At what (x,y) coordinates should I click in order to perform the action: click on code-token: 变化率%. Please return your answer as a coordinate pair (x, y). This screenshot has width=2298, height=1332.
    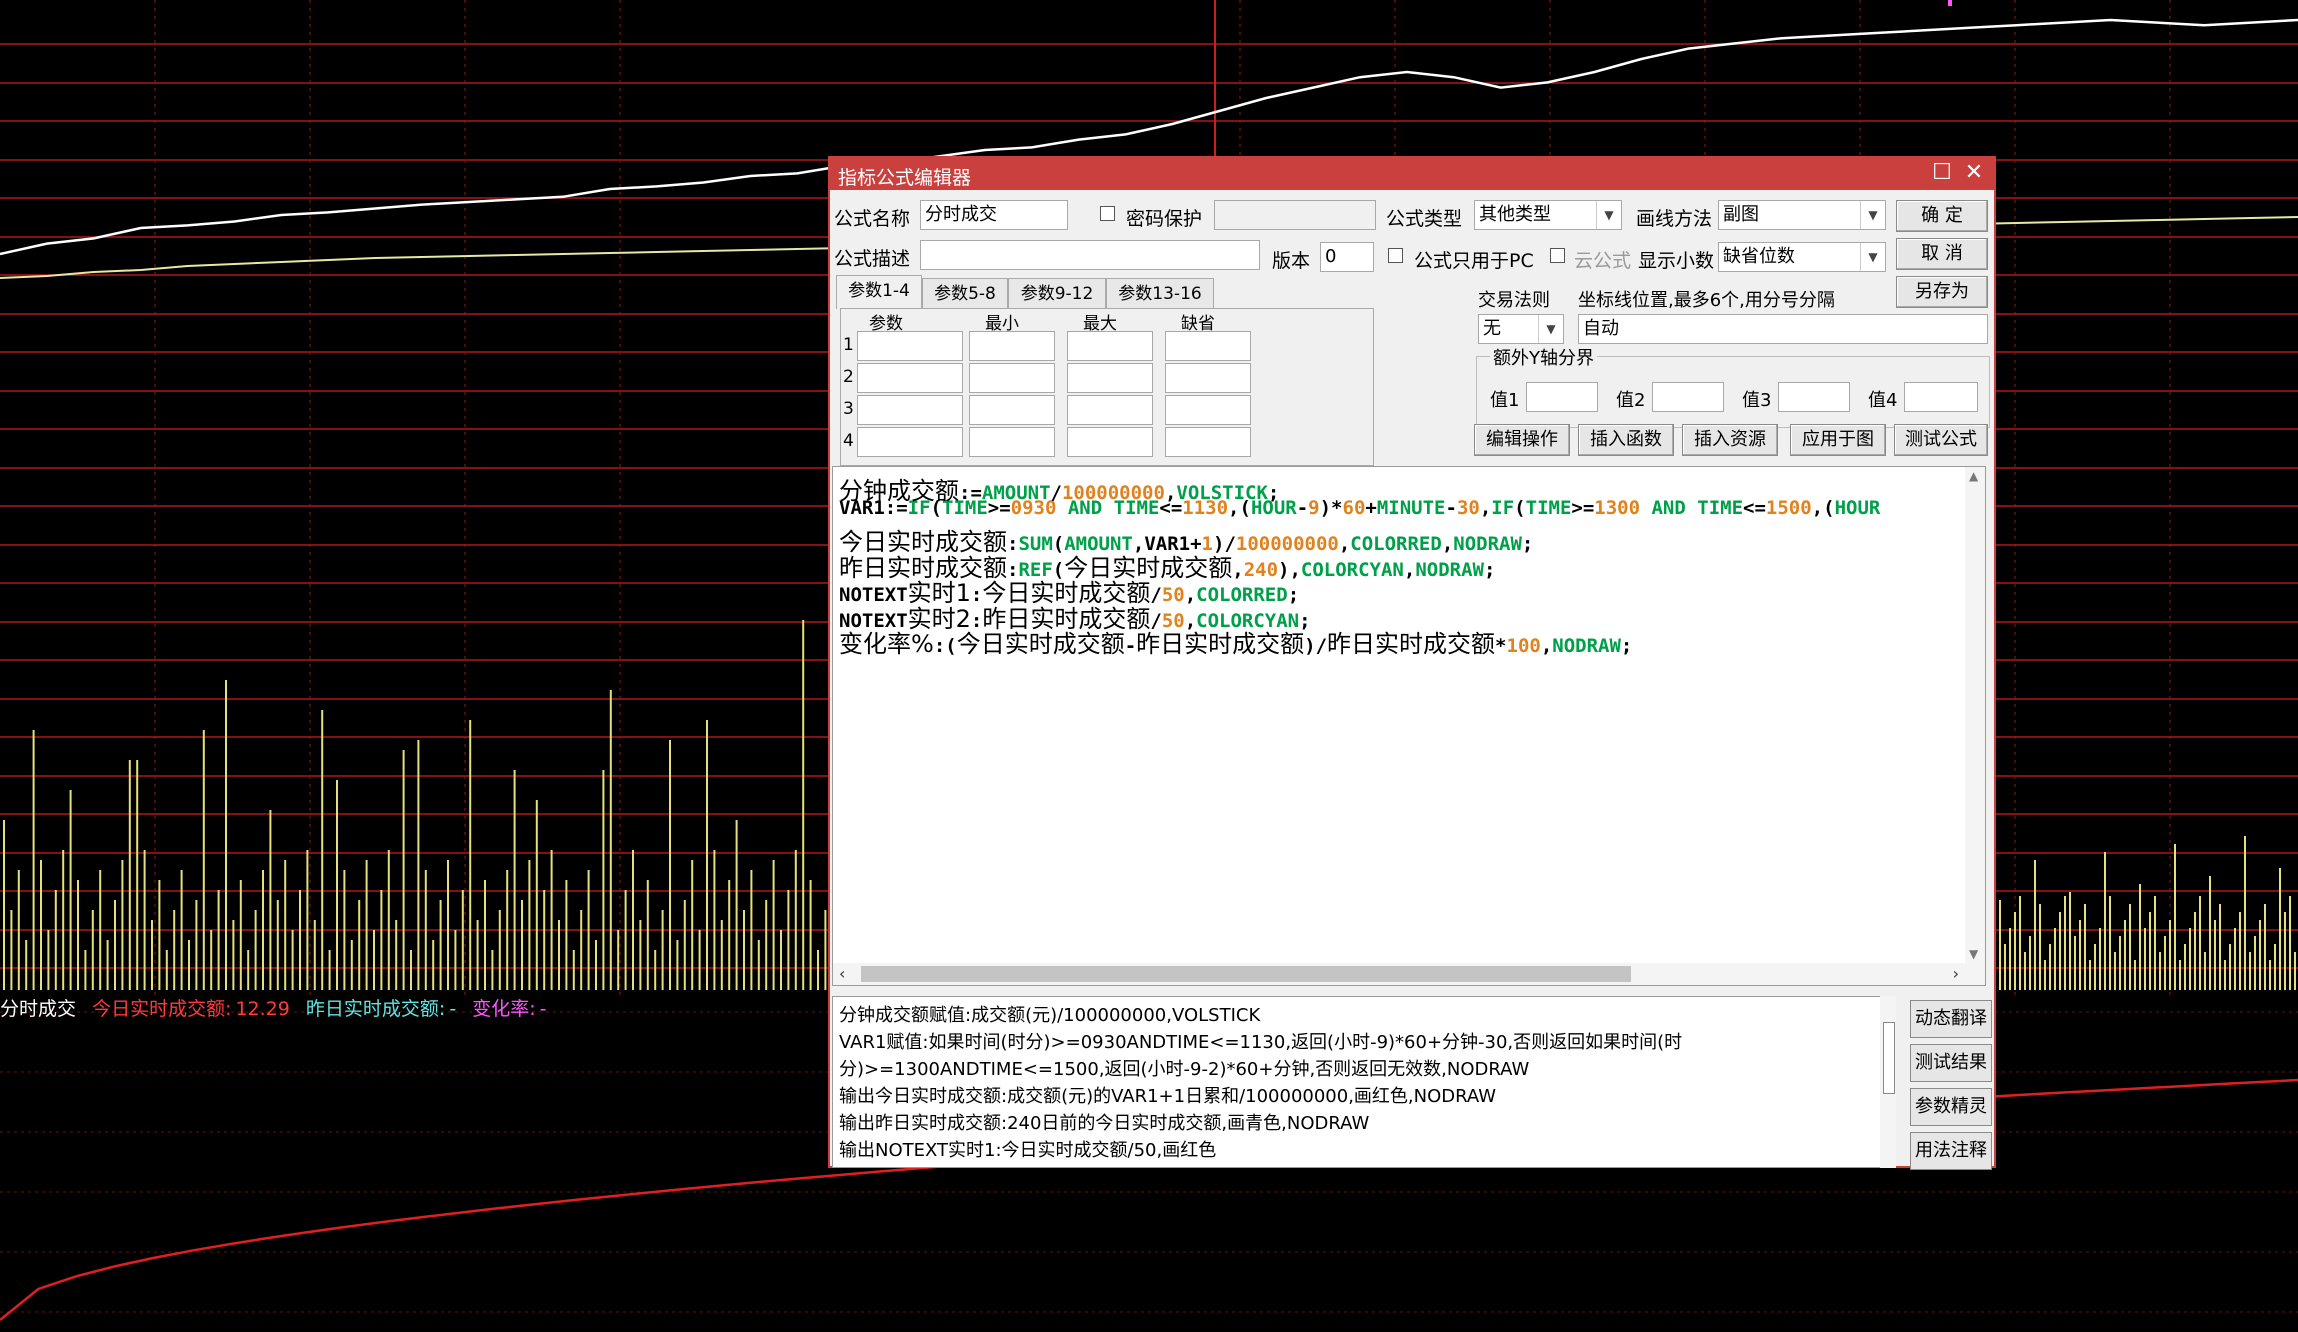
    Looking at the image, I should click on (886, 644).